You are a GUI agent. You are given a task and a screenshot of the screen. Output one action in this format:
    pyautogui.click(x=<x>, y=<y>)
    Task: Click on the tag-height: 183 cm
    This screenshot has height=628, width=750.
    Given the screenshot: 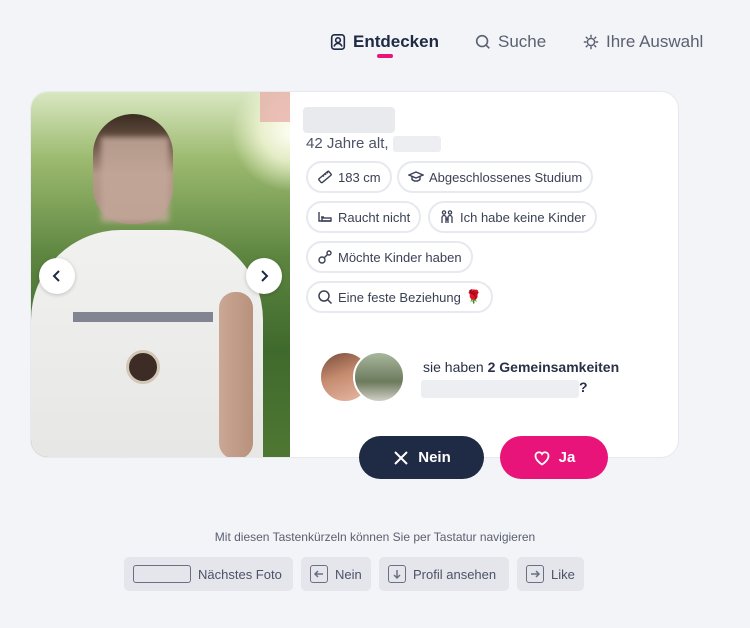 What is the action you would take?
    pyautogui.click(x=349, y=177)
    